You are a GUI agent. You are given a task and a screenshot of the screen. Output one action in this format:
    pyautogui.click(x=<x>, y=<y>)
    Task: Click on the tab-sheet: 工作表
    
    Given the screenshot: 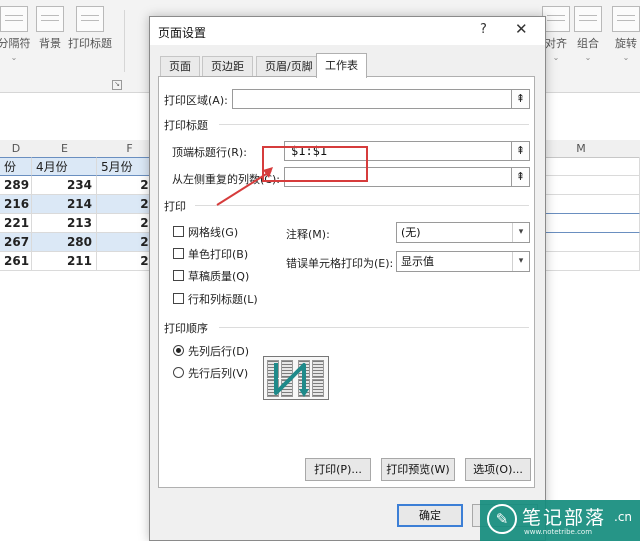 What is the action you would take?
    pyautogui.click(x=341, y=65)
    